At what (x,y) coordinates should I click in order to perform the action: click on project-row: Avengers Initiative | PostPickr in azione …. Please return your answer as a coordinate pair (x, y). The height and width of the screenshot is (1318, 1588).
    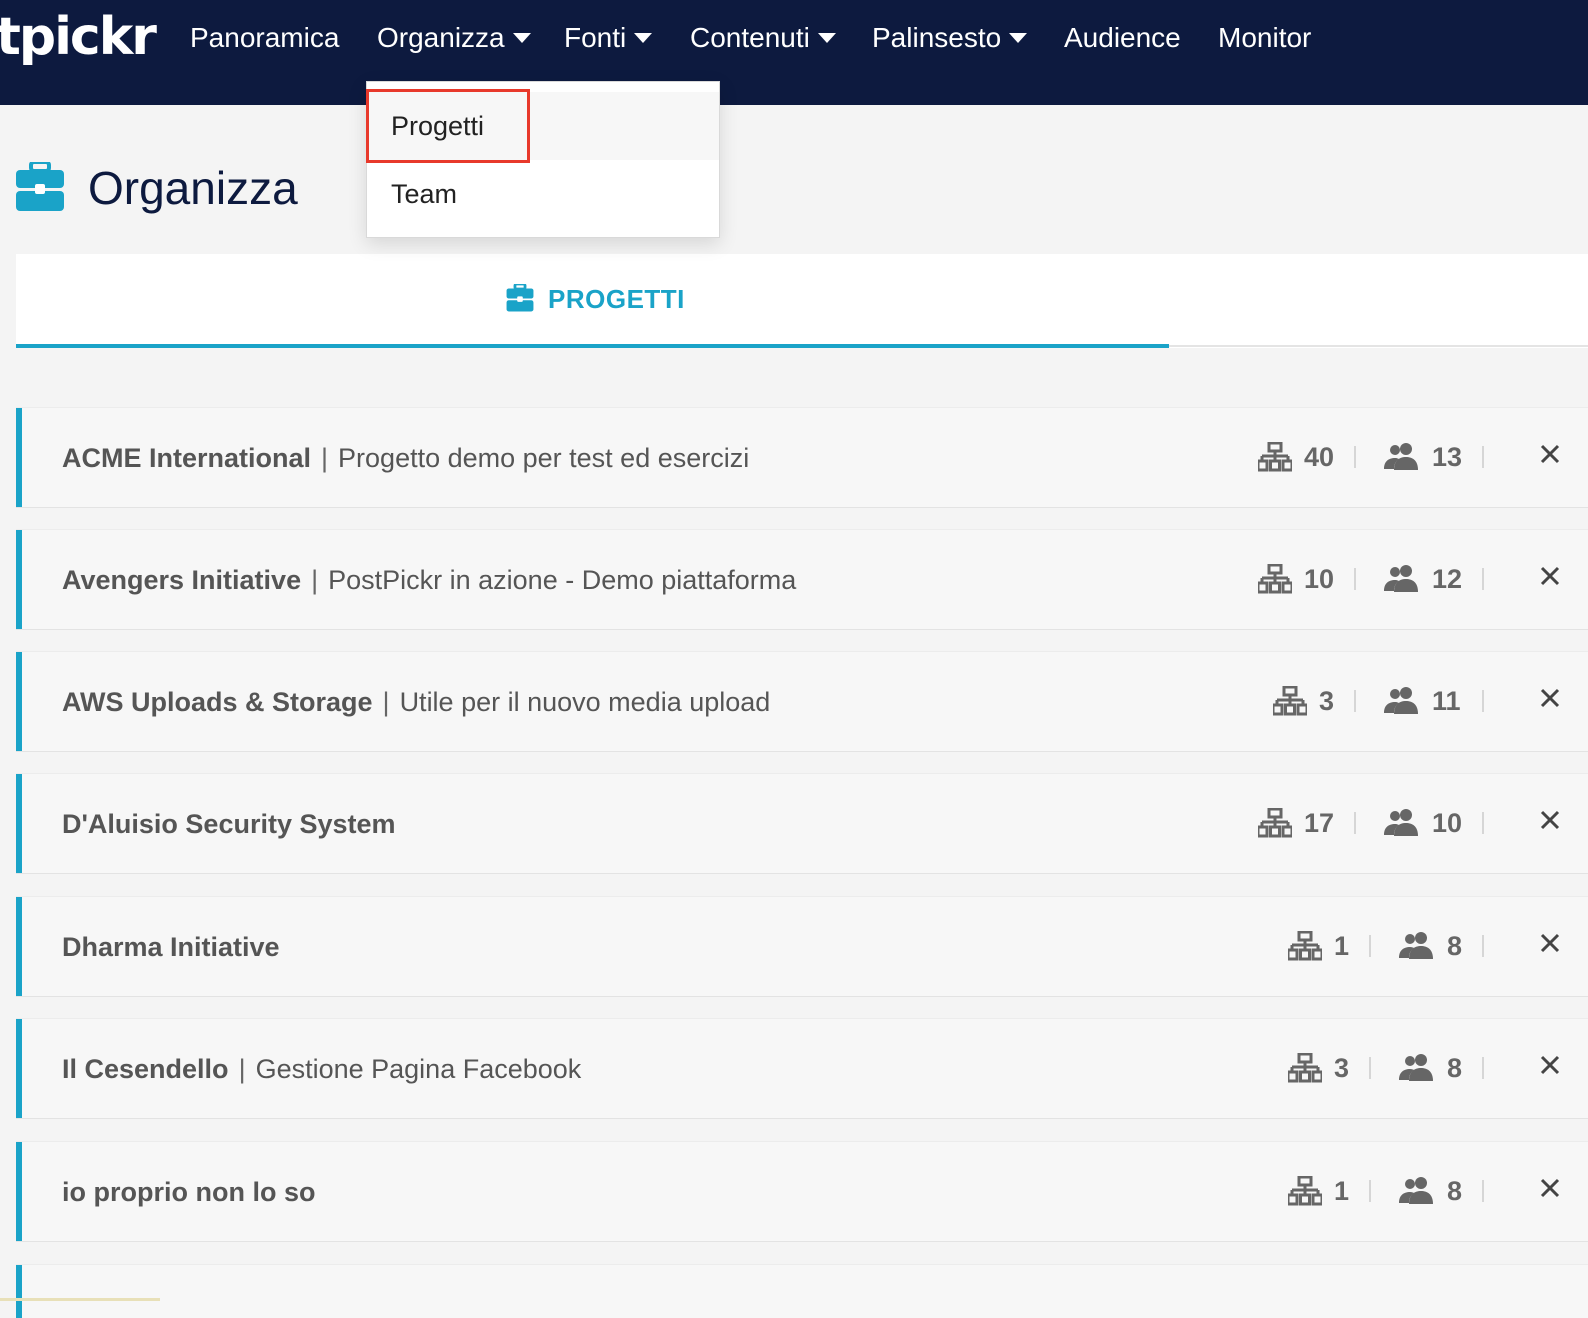
    Looking at the image, I should click on (802, 579).